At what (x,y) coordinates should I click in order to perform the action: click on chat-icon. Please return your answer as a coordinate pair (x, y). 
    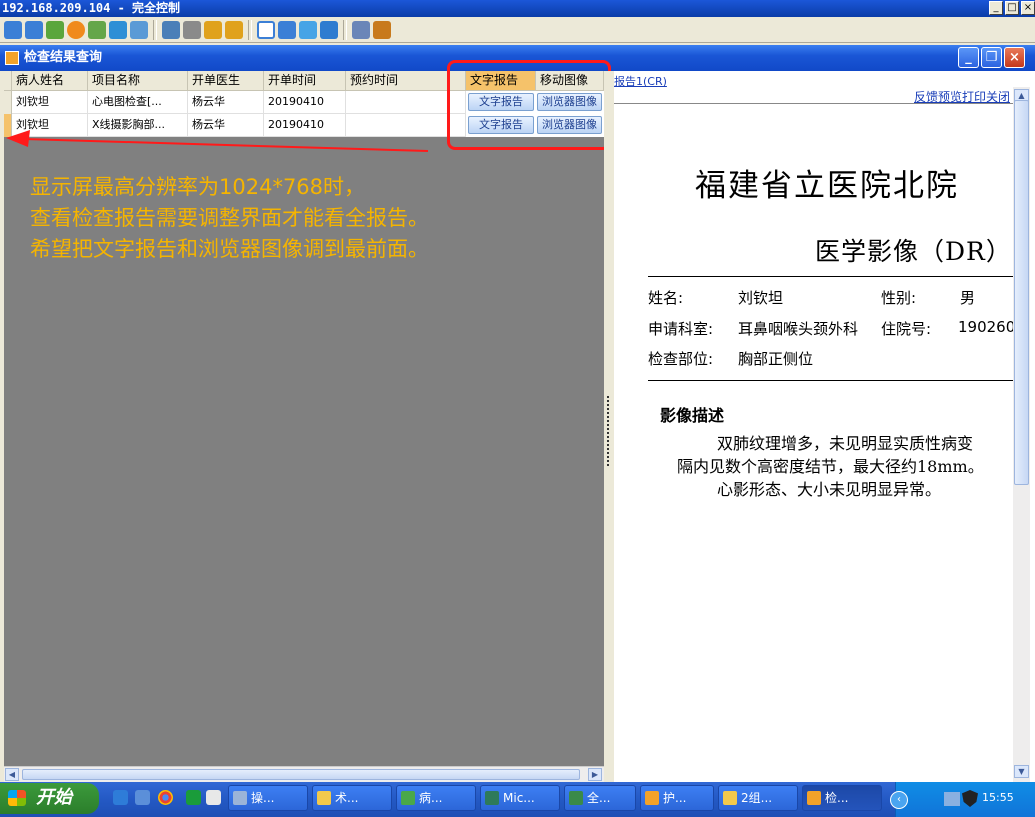
    Looking at the image, I should click on (97, 29).